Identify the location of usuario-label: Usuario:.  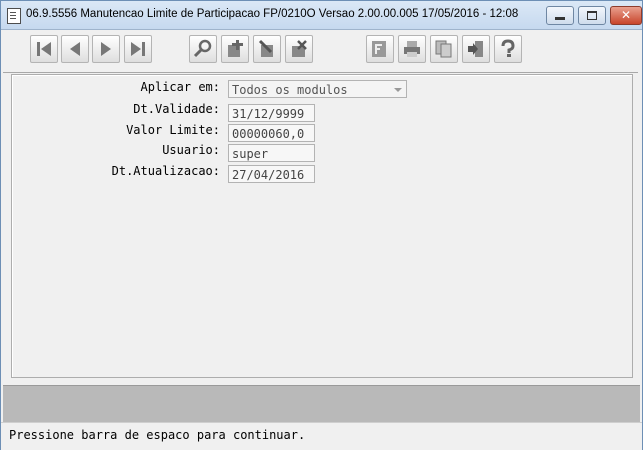
(191, 150).